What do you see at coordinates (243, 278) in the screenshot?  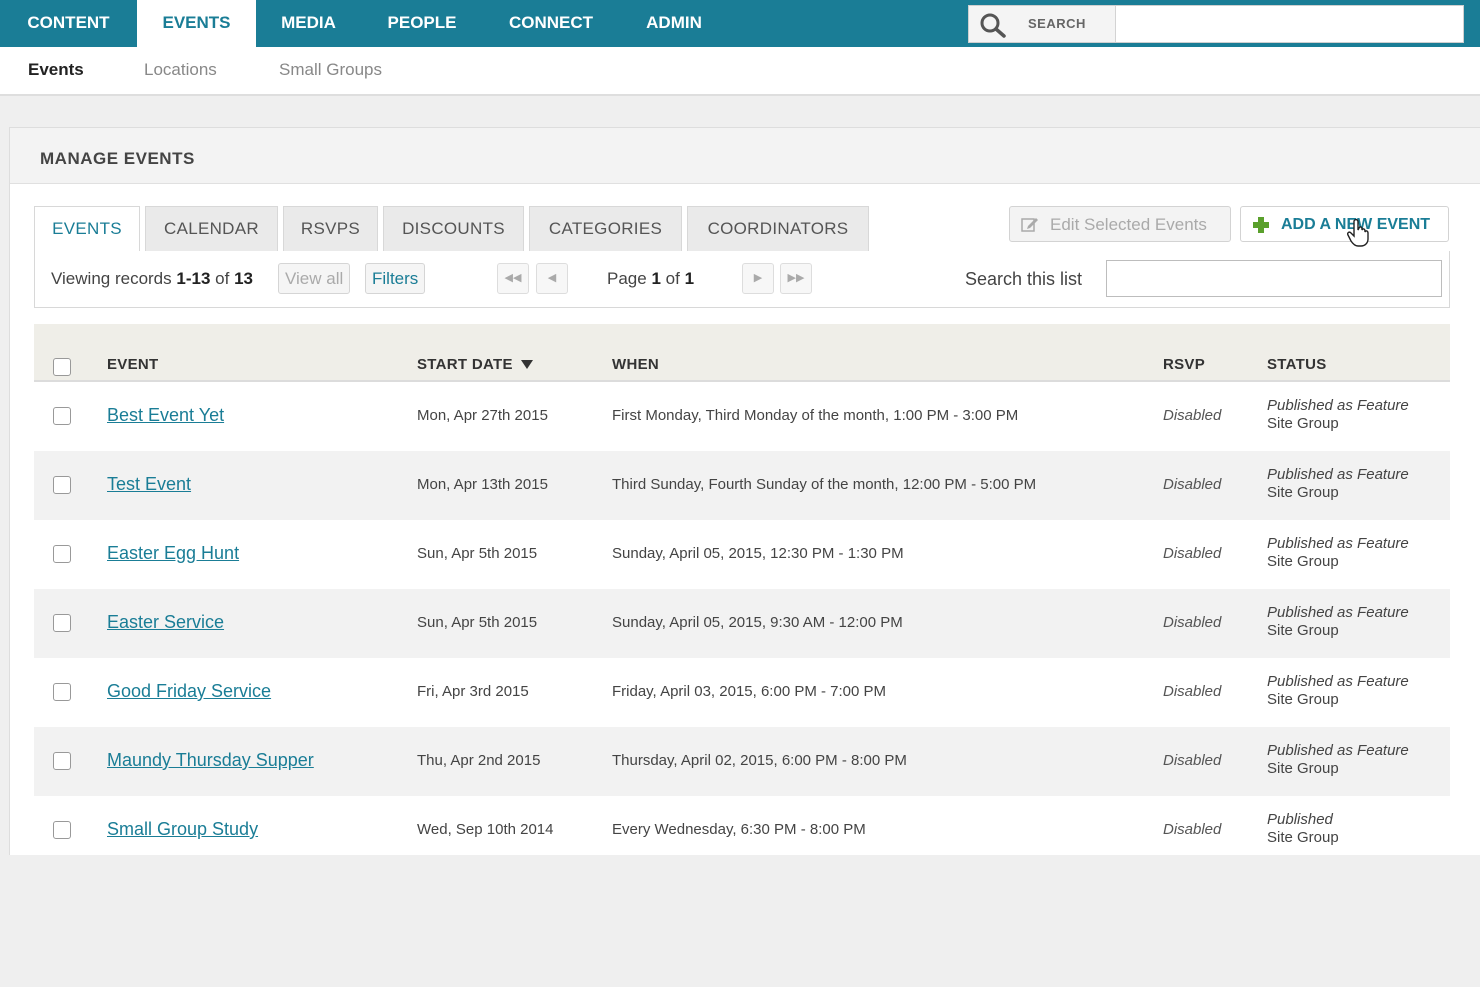 I see `records-total: 13` at bounding box center [243, 278].